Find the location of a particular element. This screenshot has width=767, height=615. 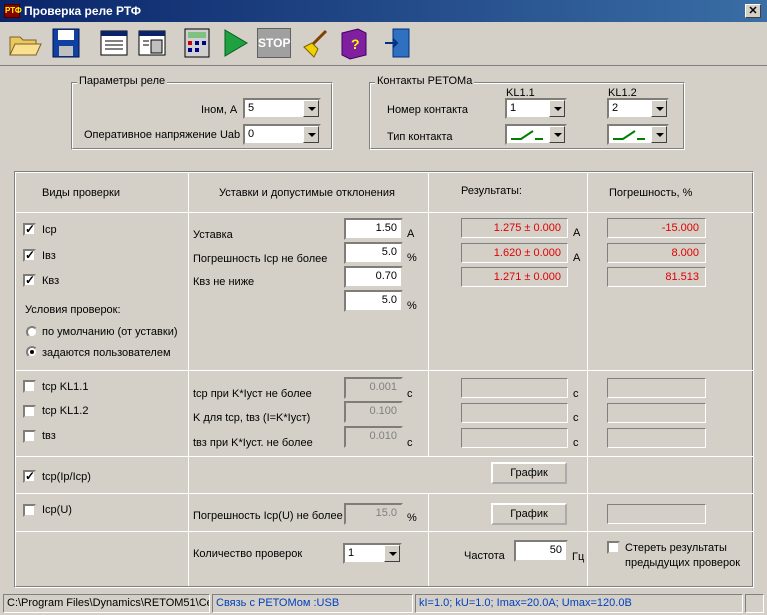

user-radio is located at coordinates (32, 352).